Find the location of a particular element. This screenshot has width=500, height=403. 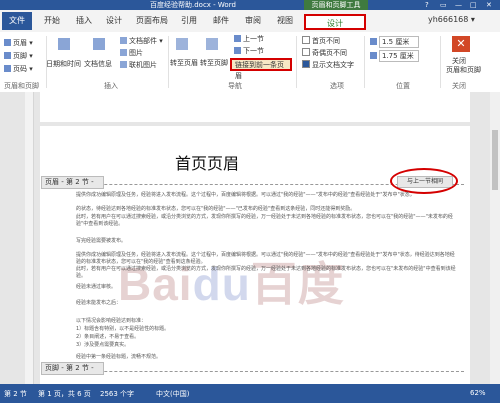

header-icon is located at coordinates (7, 42).